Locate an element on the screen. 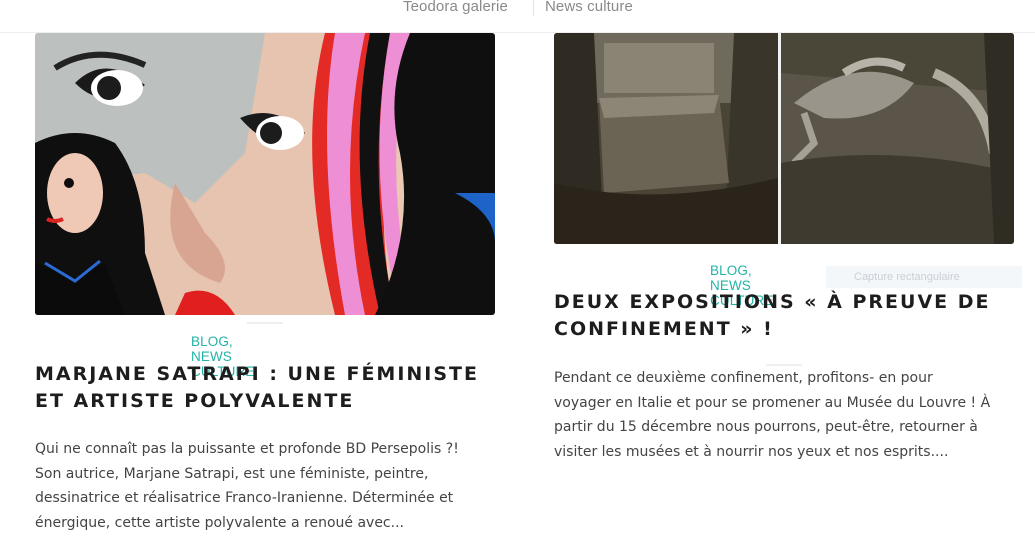 This screenshot has height=549, width=1035. top-navigation: Teodora galerie News culture is located at coordinates (517, 16).